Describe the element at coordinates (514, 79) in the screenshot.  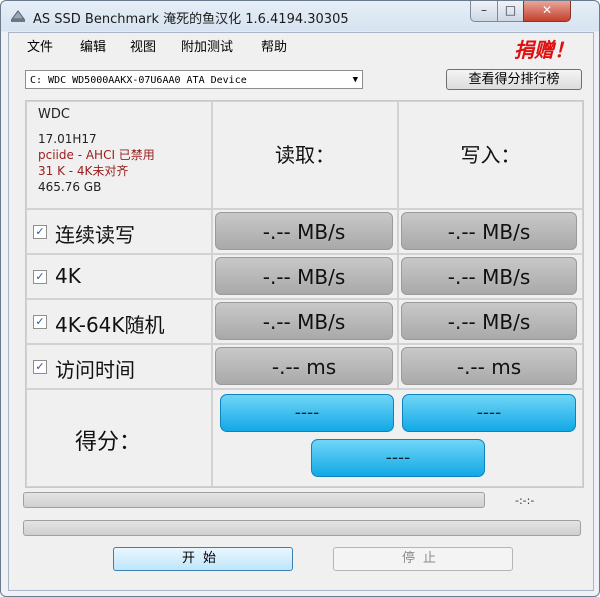
I see `rank-button: 查看得分排行榜` at that location.